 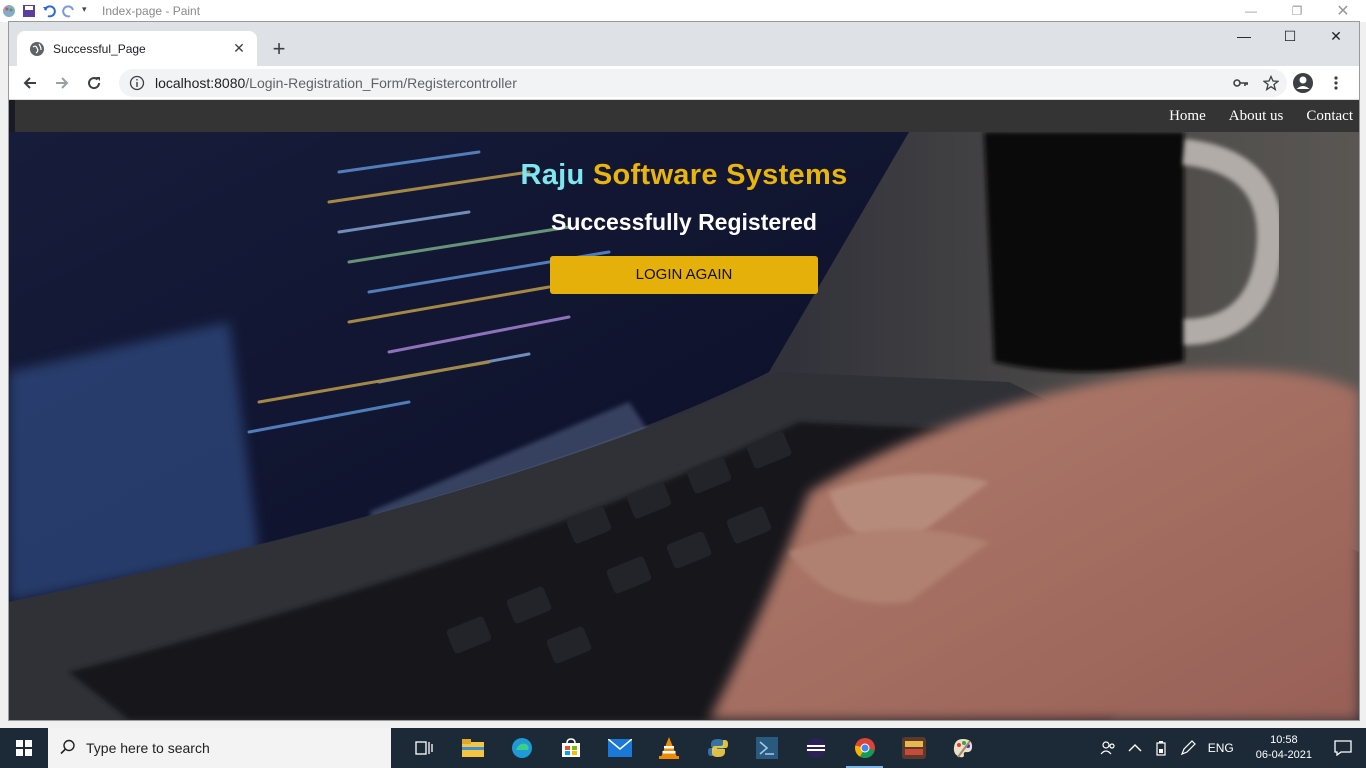 I want to click on close-window-icon: ✕, so click(x=1336, y=36).